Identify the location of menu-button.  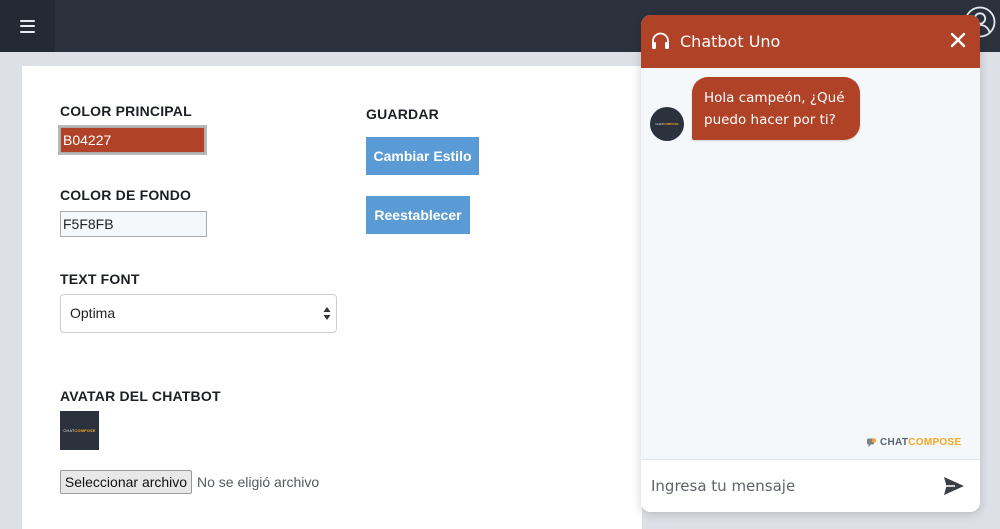
(27, 26).